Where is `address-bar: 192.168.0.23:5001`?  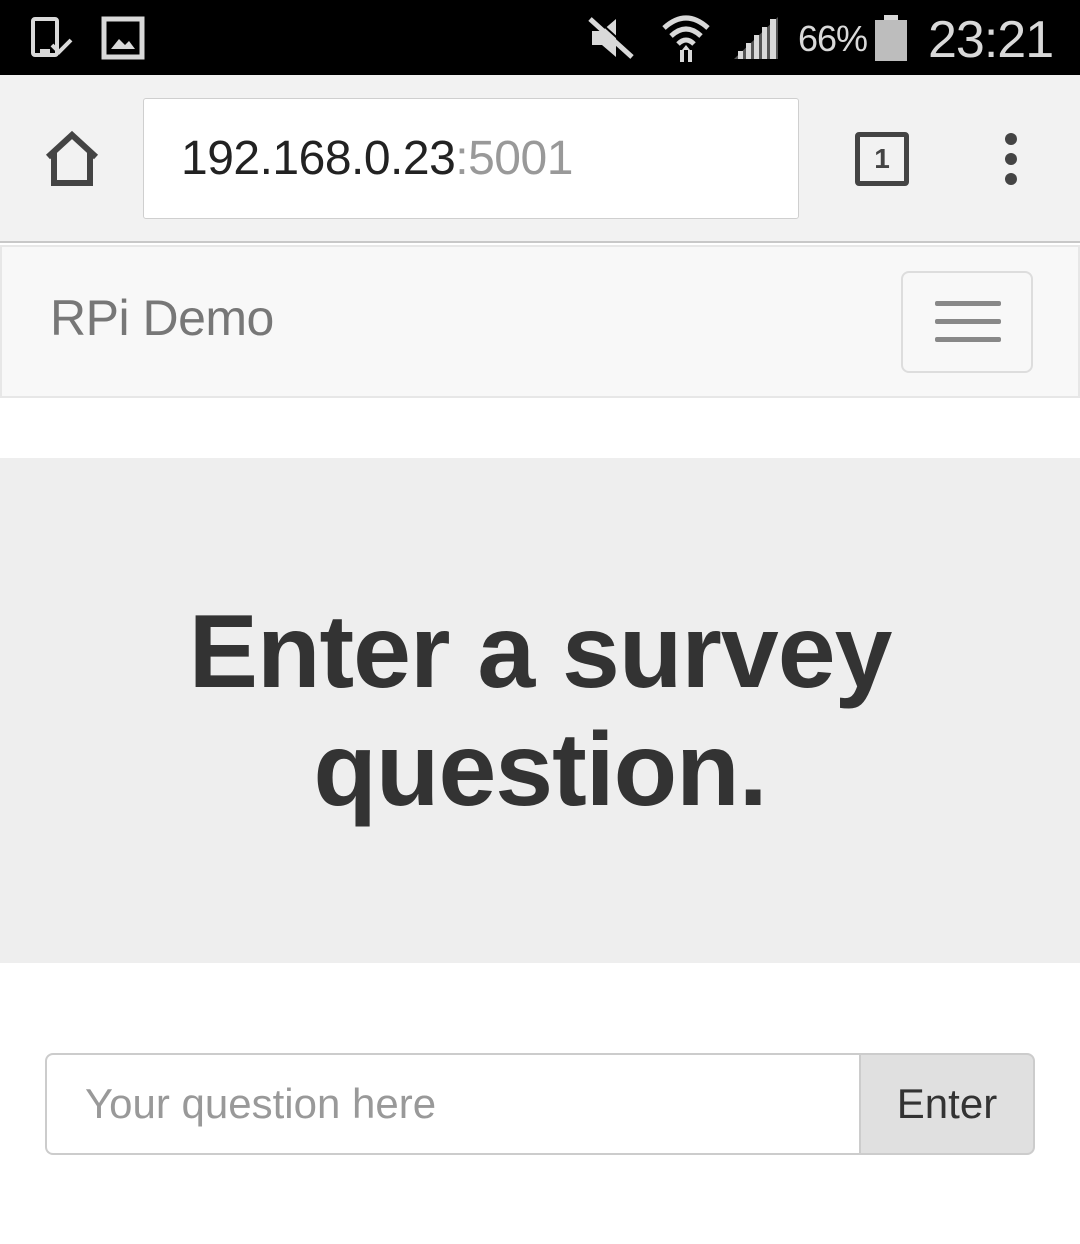 address-bar: 192.168.0.23:5001 is located at coordinates (471, 158).